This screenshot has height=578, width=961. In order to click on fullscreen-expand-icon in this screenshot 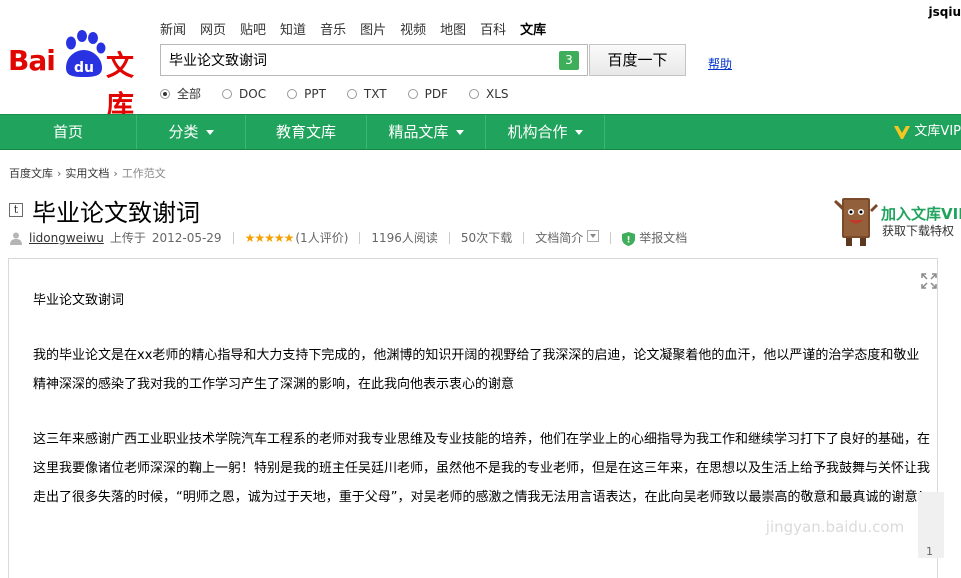, I will do `click(929, 281)`.